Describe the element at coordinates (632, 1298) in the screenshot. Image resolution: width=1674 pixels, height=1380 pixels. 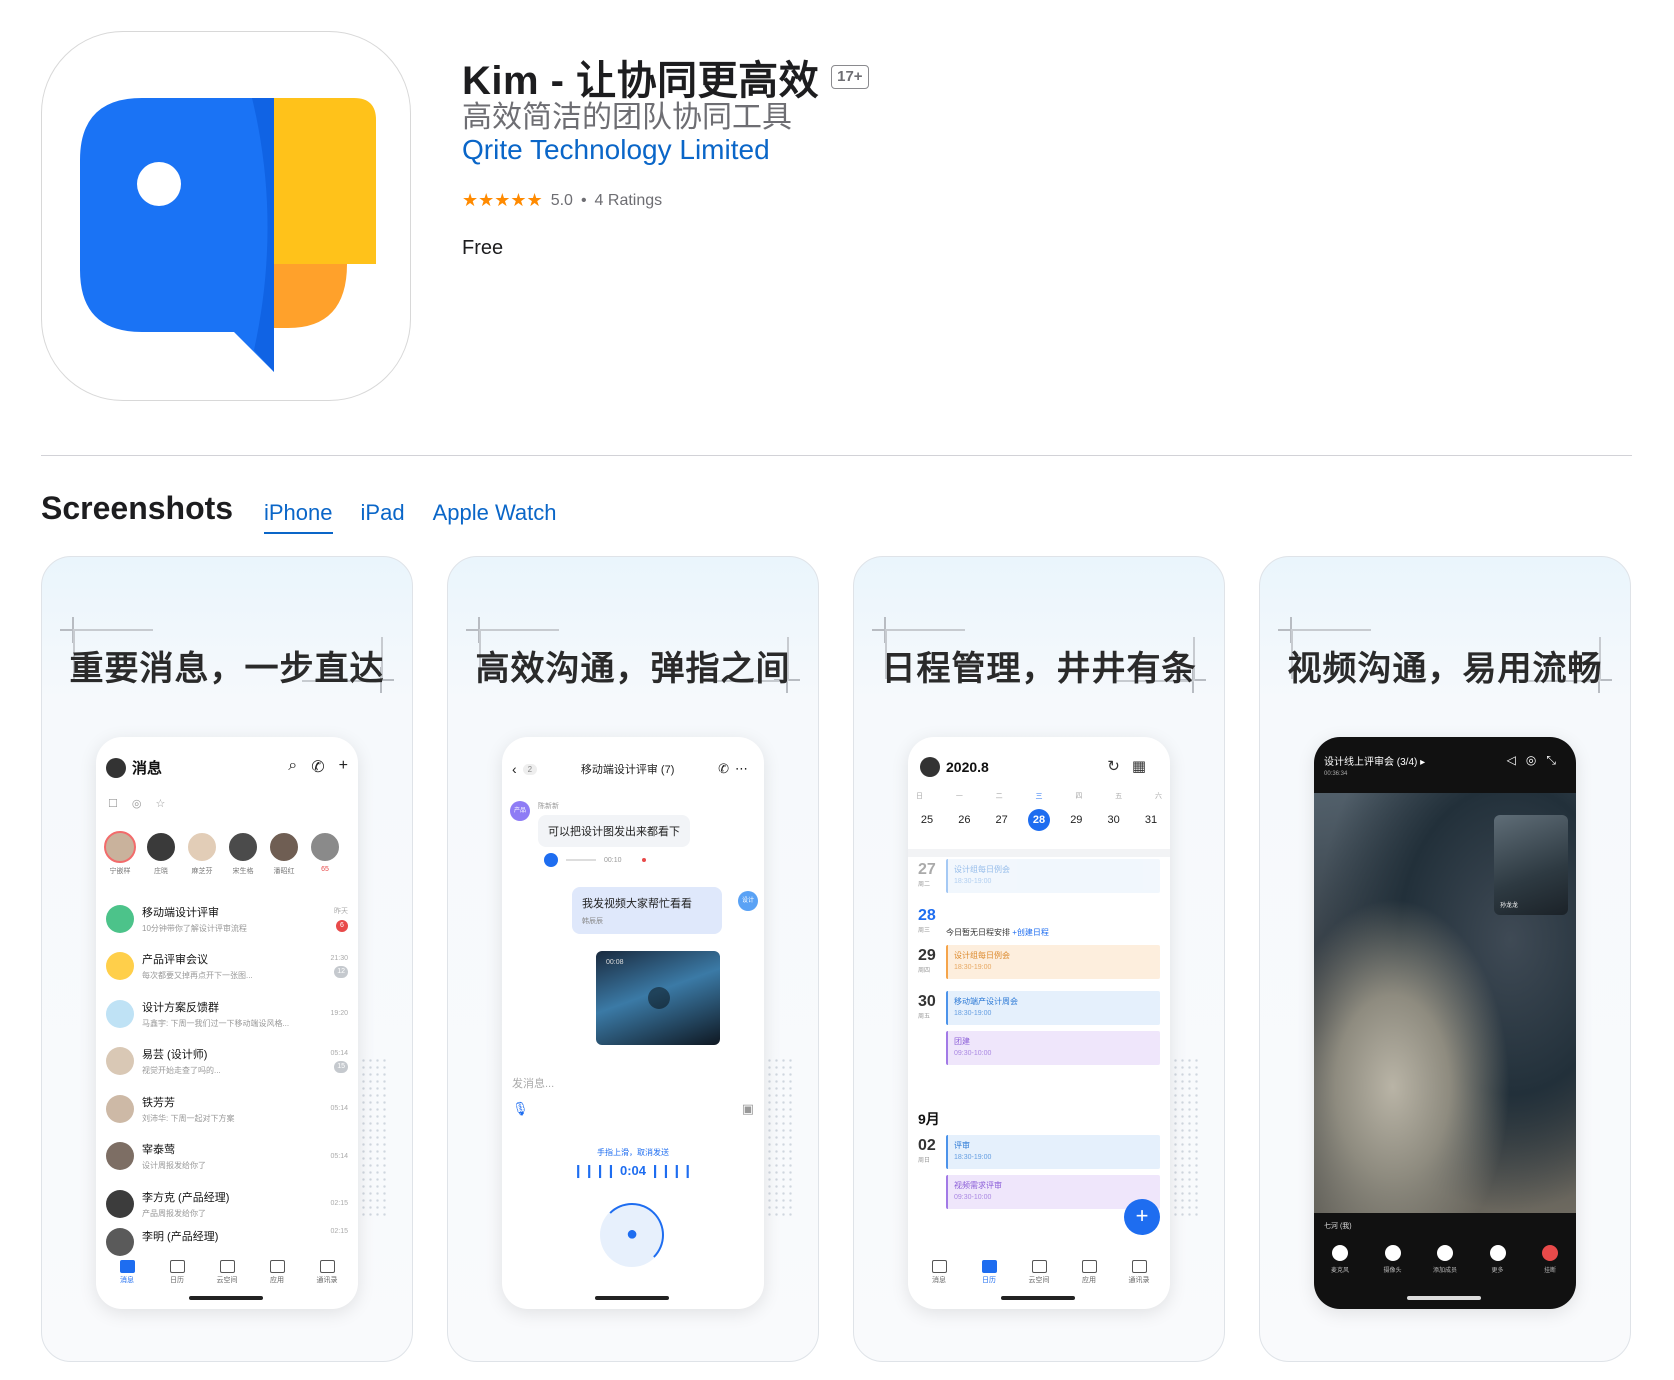
I see `home-indicator` at that location.